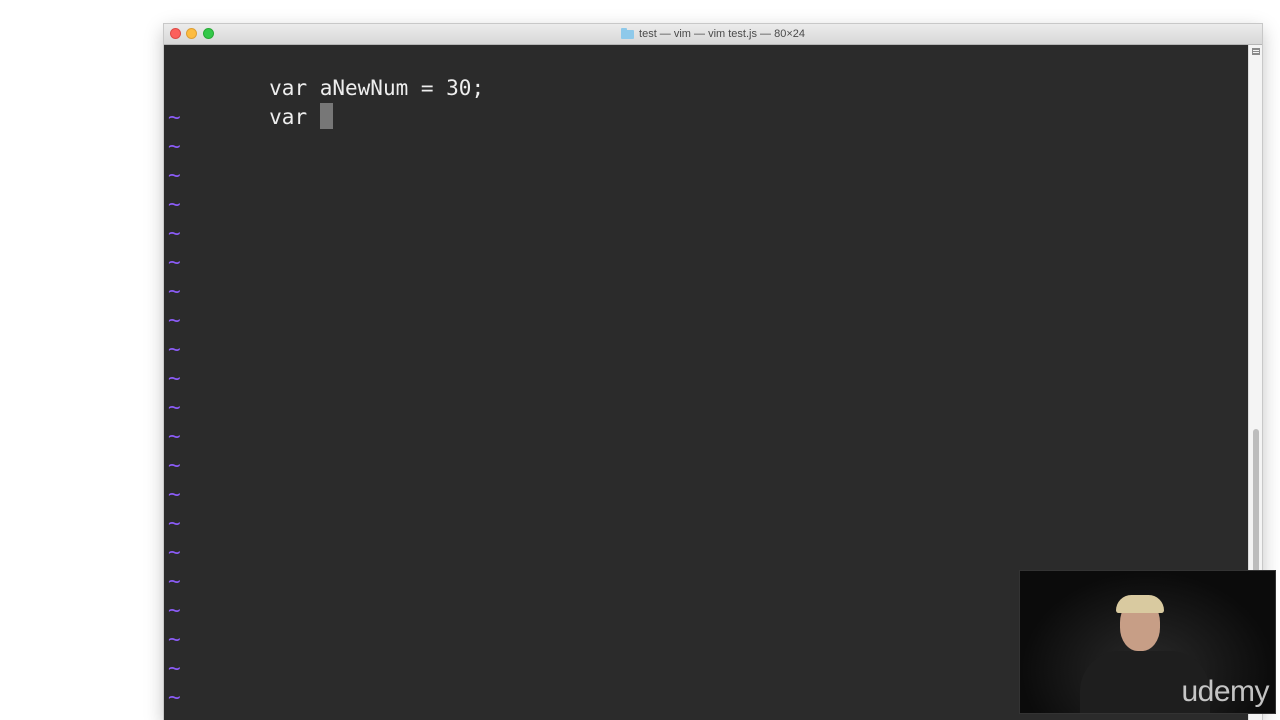 The height and width of the screenshot is (720, 1280). What do you see at coordinates (250, 101) in the screenshot?
I see `editor-line-2: var` at bounding box center [250, 101].